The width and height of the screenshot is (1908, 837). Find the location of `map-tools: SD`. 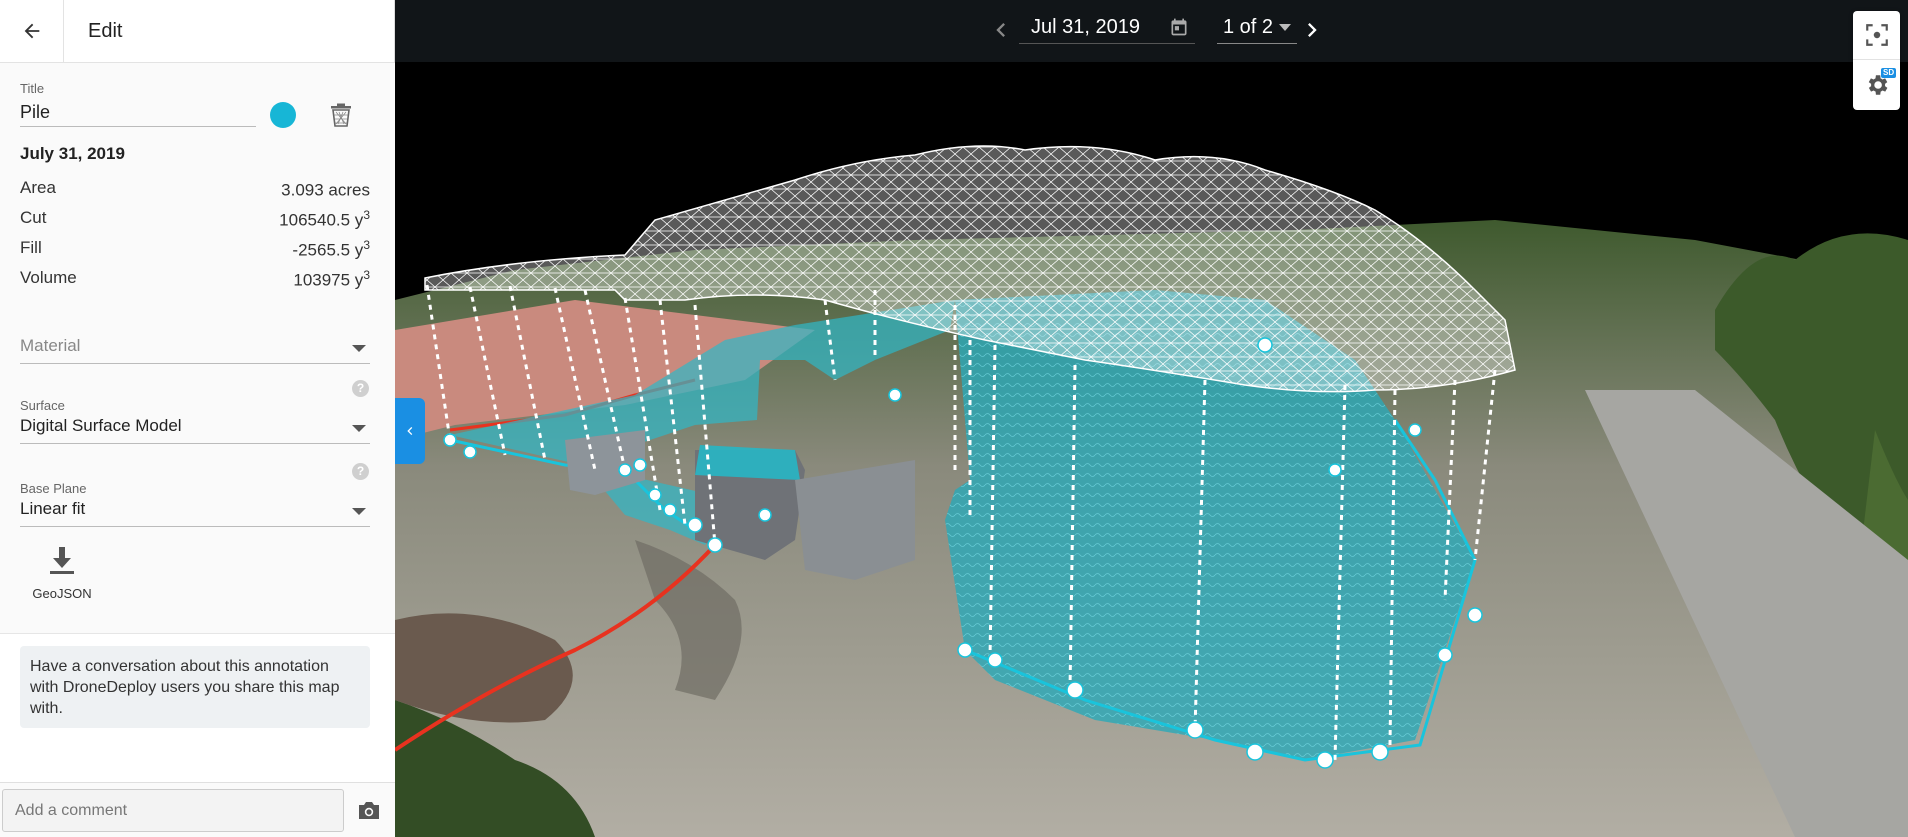

map-tools: SD is located at coordinates (1876, 60).